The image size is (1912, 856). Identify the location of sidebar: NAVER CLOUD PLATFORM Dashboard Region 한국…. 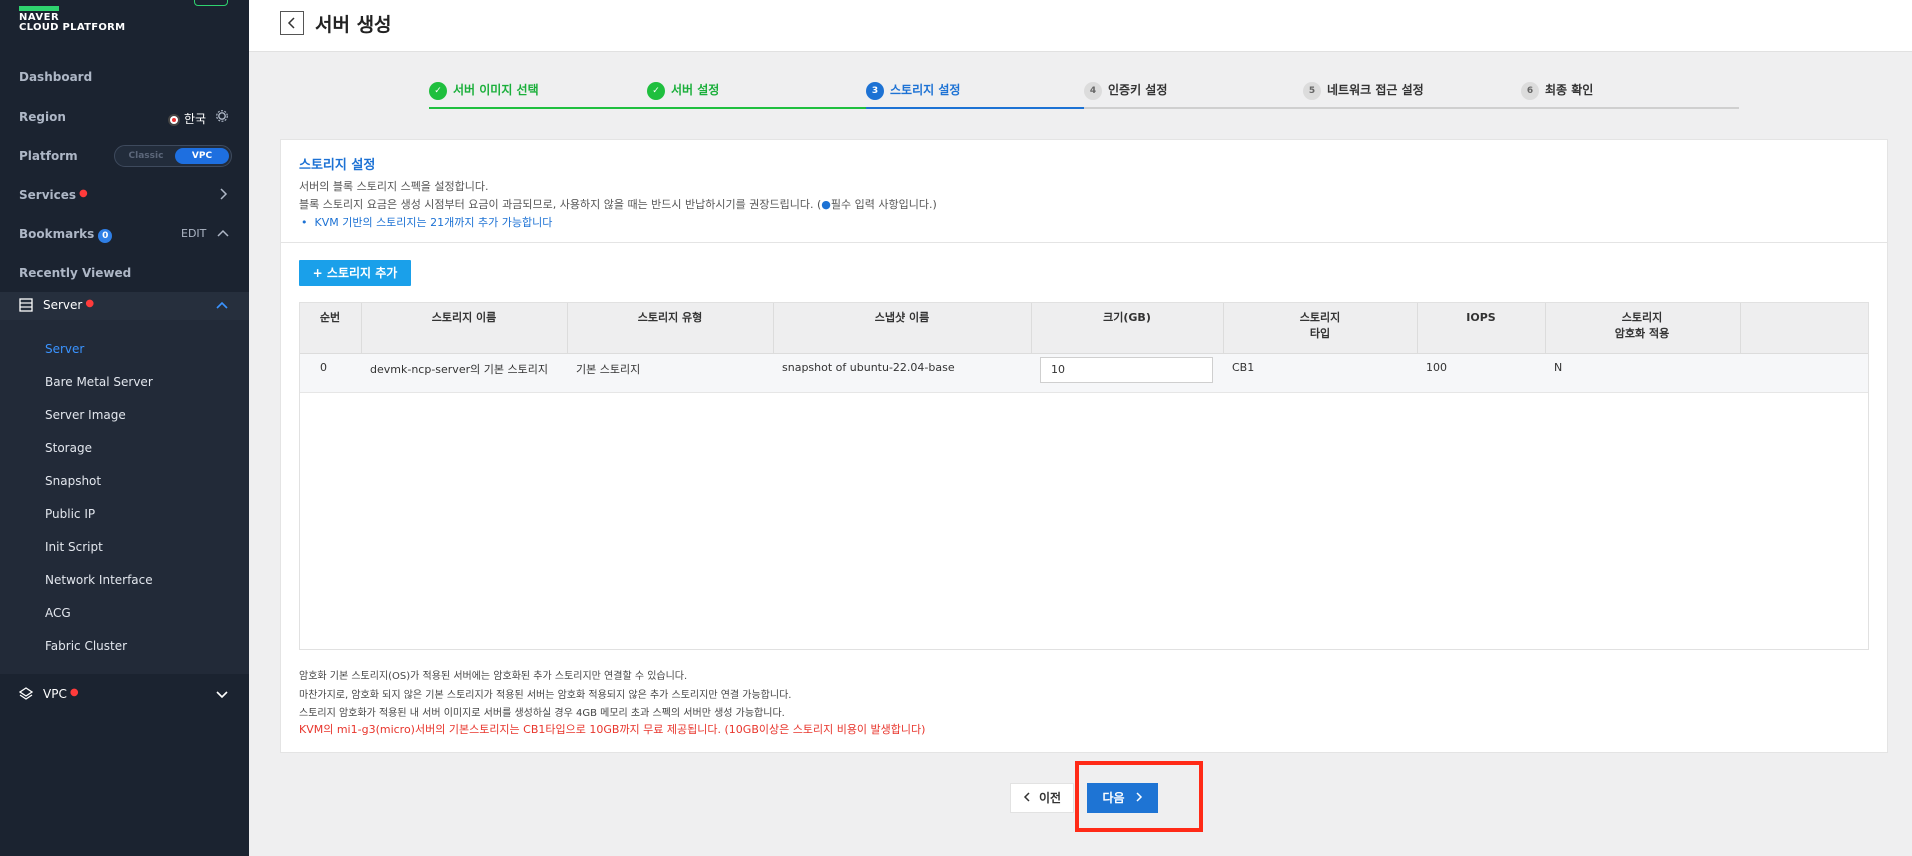
(124, 428).